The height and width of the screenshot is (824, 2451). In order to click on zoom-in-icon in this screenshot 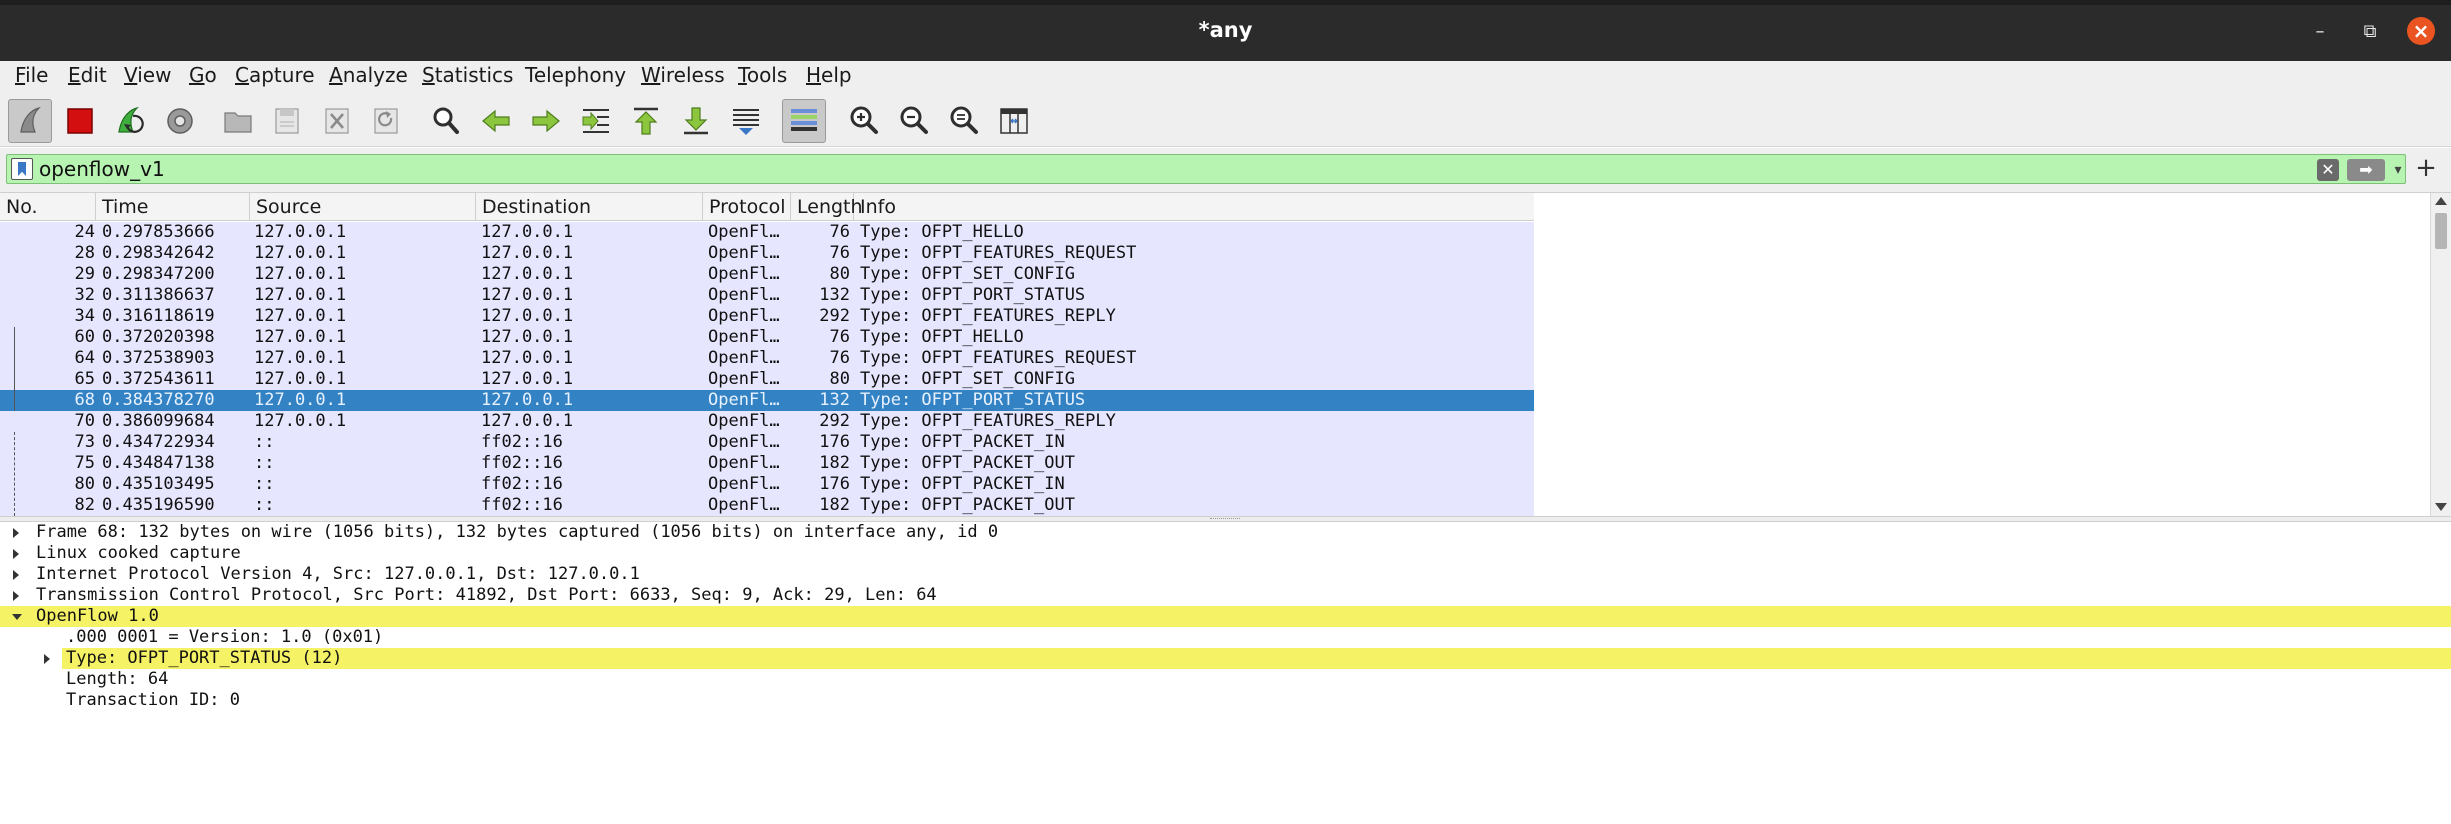, I will do `click(864, 121)`.